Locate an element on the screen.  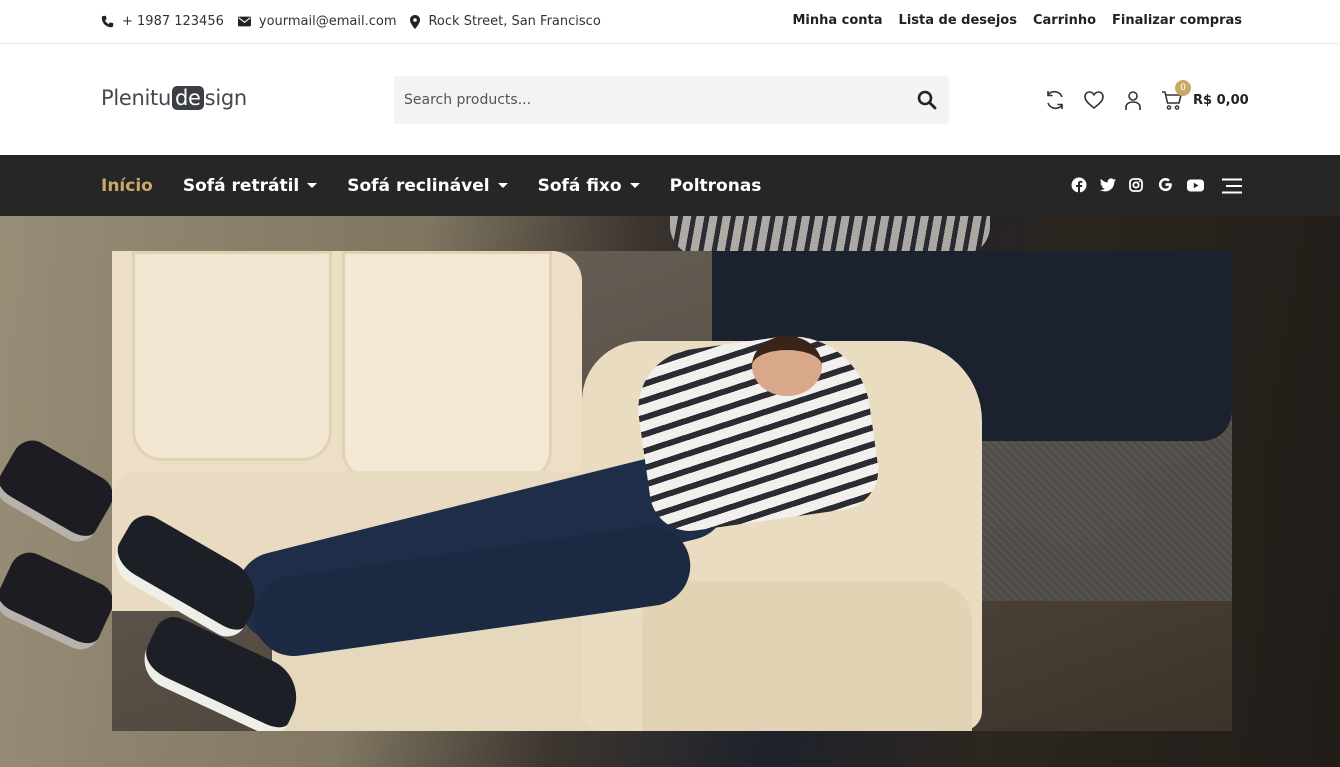
search-box is located at coordinates (671, 100).